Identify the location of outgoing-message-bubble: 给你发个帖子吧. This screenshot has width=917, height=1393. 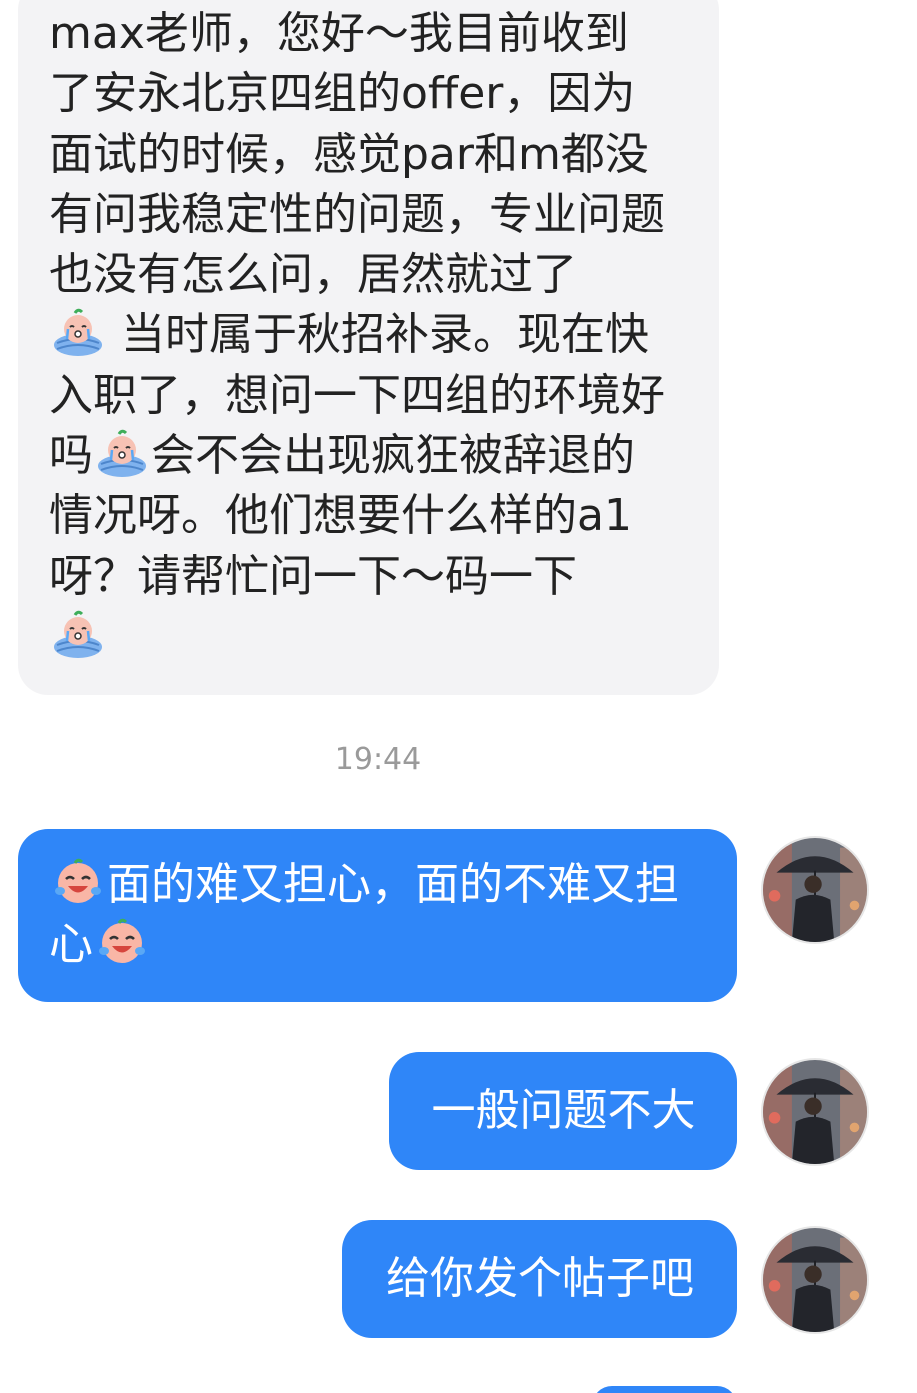
(539, 1279).